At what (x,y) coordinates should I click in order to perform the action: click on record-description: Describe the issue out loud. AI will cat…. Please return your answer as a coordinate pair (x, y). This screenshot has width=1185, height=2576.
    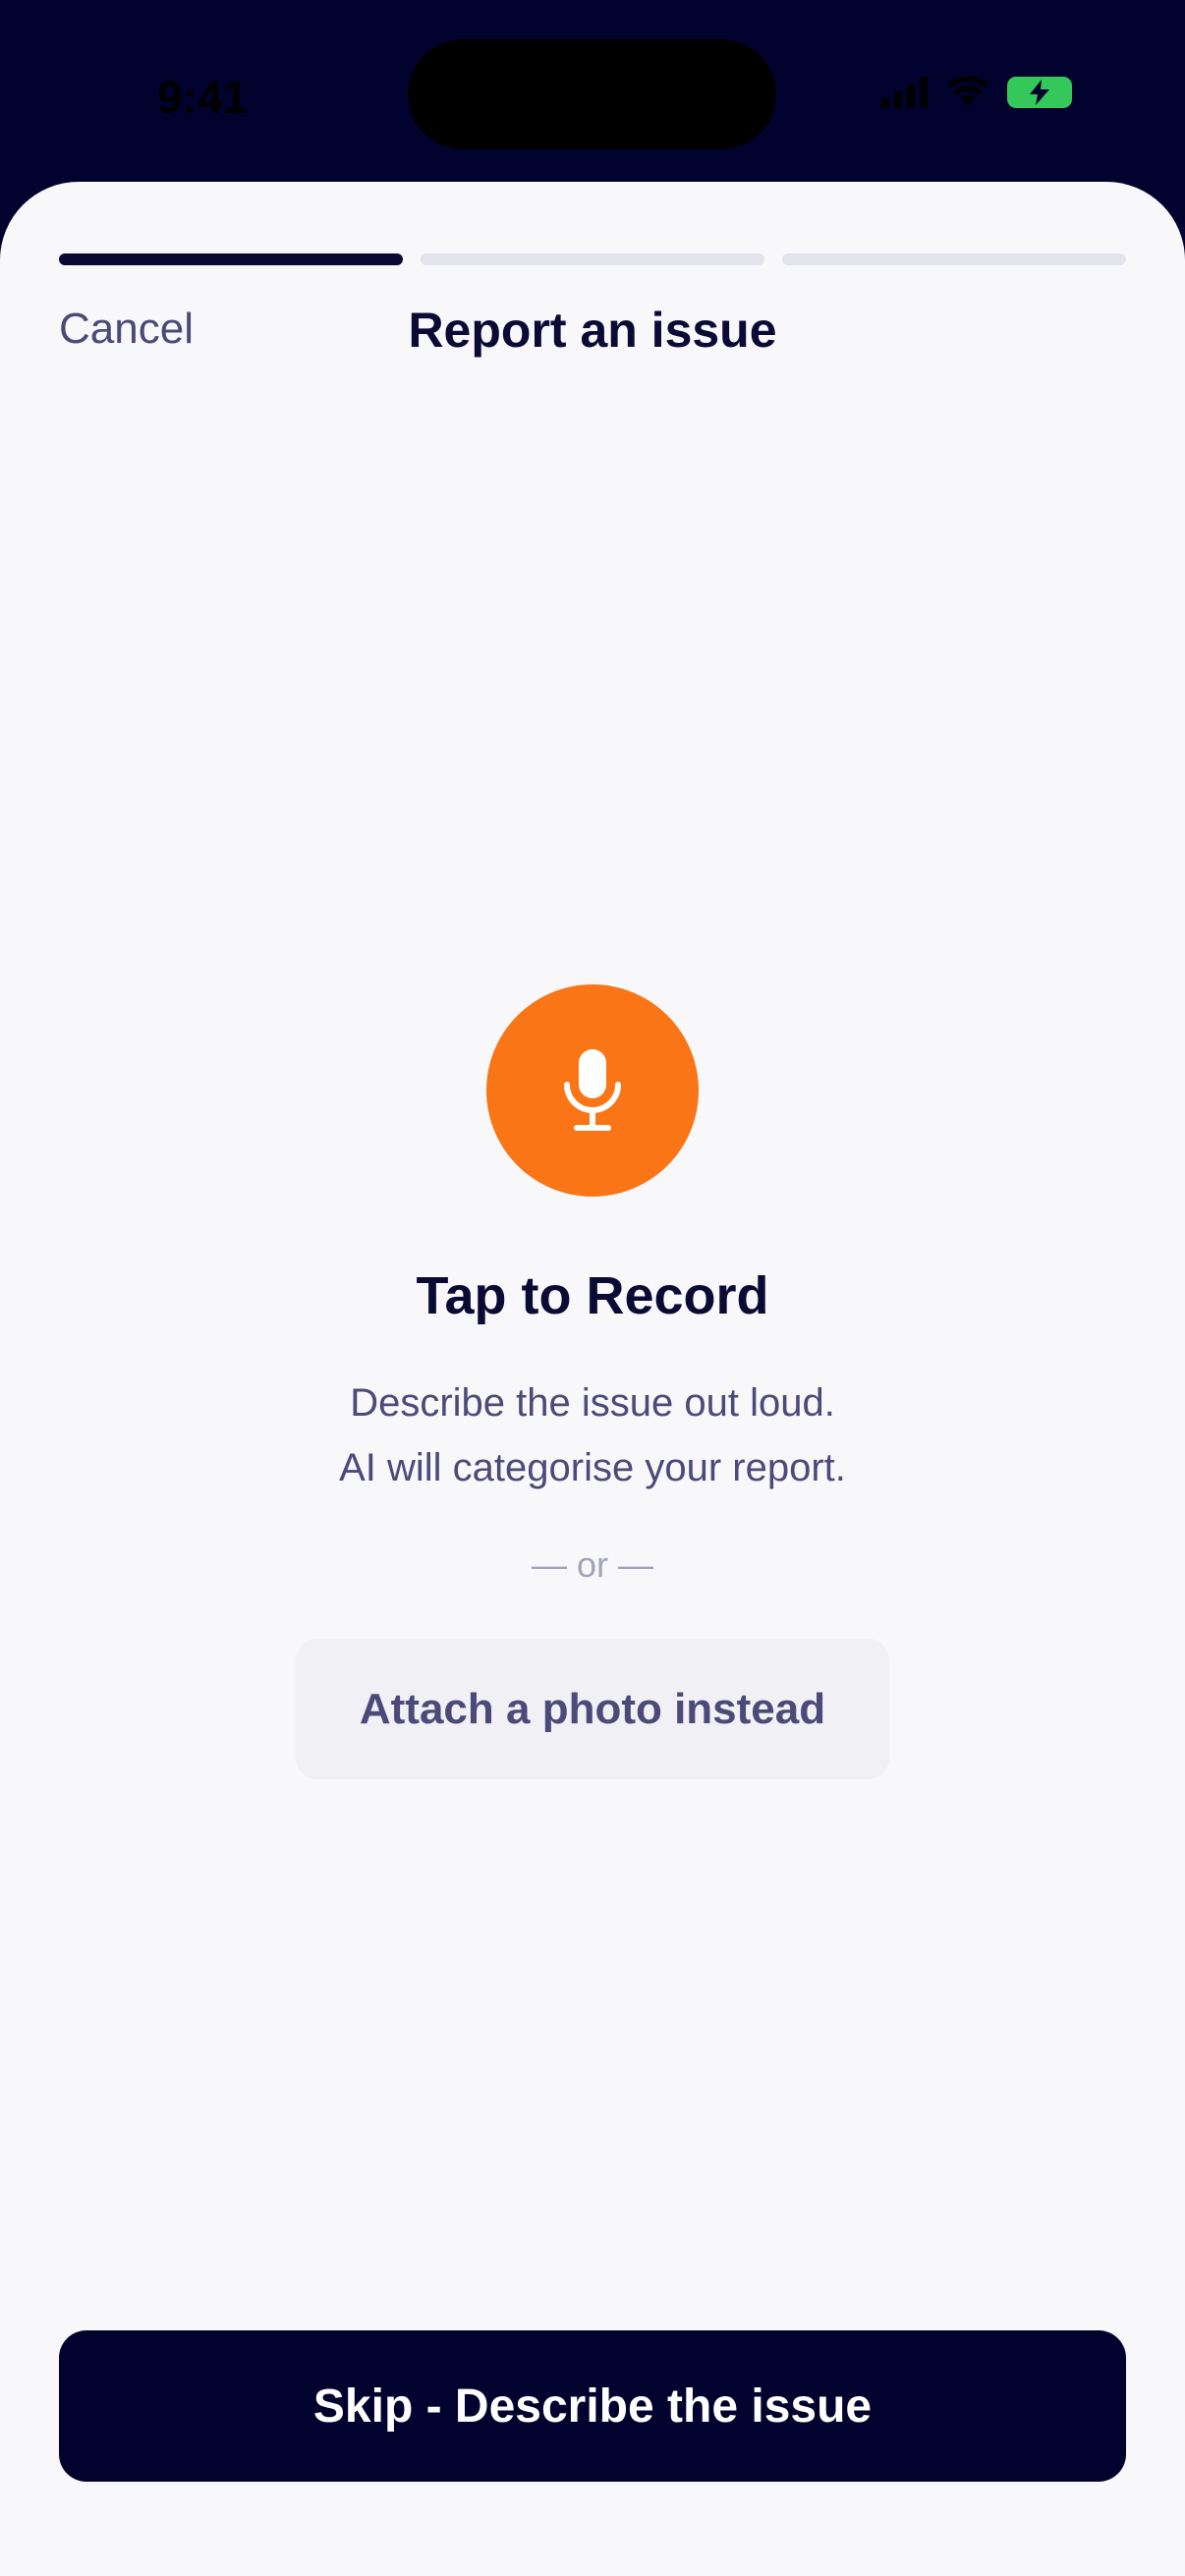
    Looking at the image, I should click on (592, 1435).